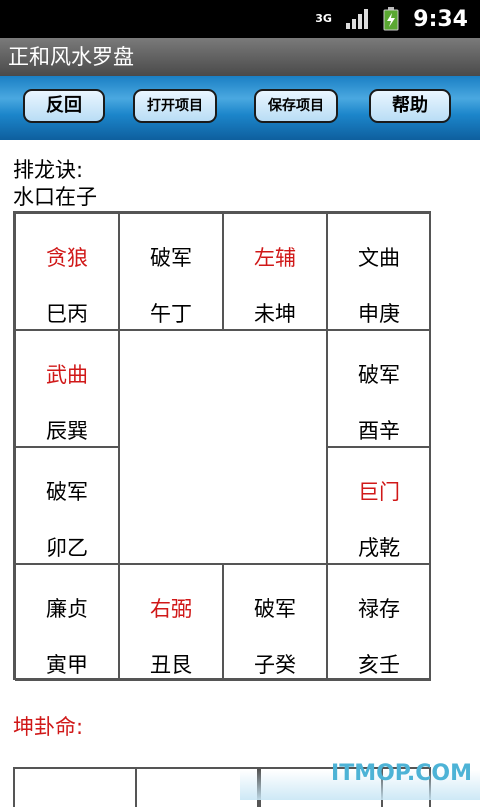 The image size is (480, 807). I want to click on grid-cell: 巨门 戌乾, so click(379, 505).